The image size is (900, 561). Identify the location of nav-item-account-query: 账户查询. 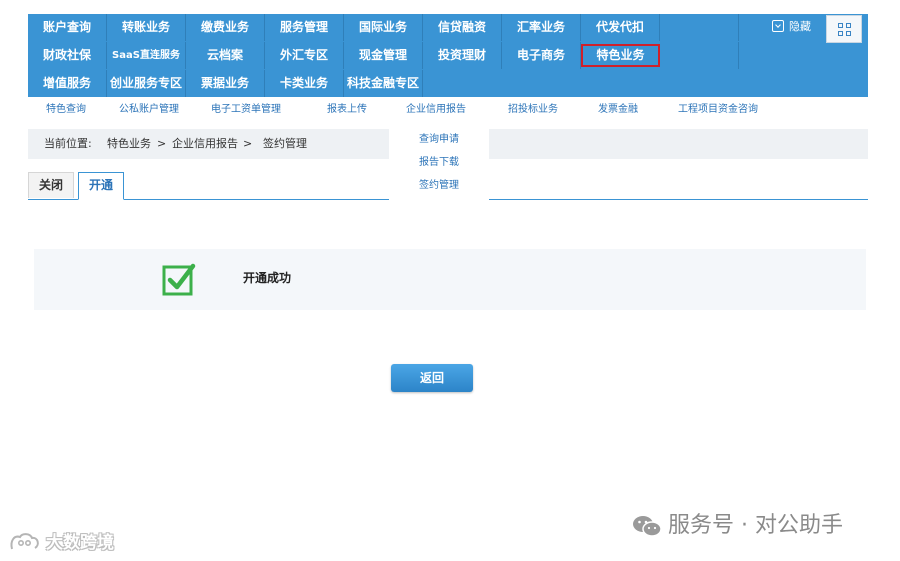
(67, 27).